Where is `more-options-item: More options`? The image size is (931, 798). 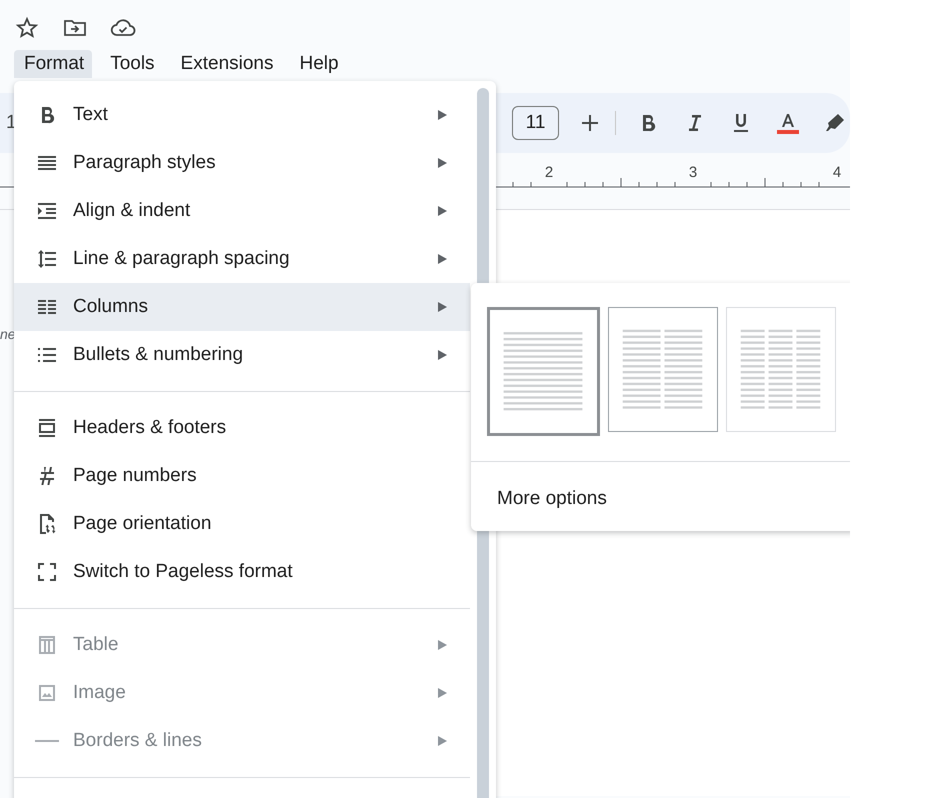
more-options-item: More options is located at coordinates (552, 499).